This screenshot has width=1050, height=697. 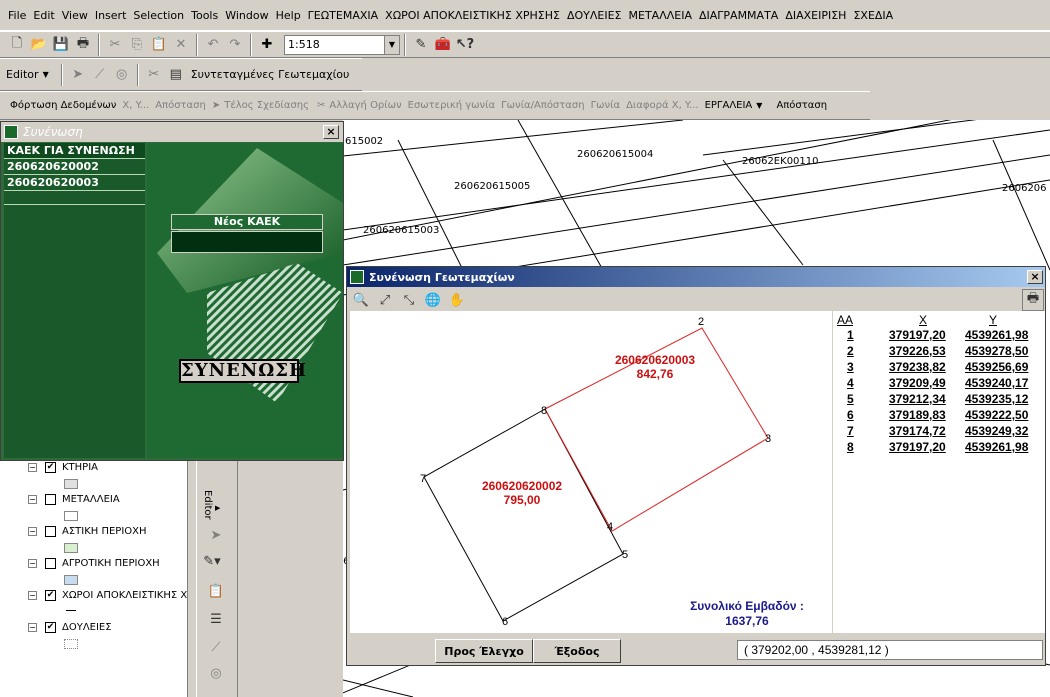 I want to click on parcel-coords-button: Συντεταγμένες Γεωτεμαχίου, so click(x=270, y=74).